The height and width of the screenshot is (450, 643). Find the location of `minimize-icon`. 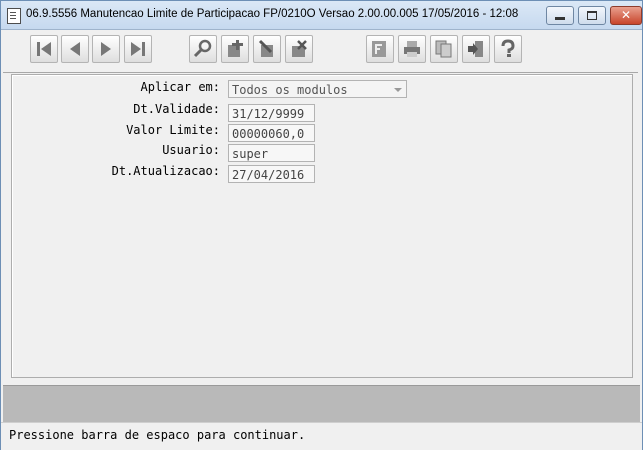

minimize-icon is located at coordinates (560, 18).